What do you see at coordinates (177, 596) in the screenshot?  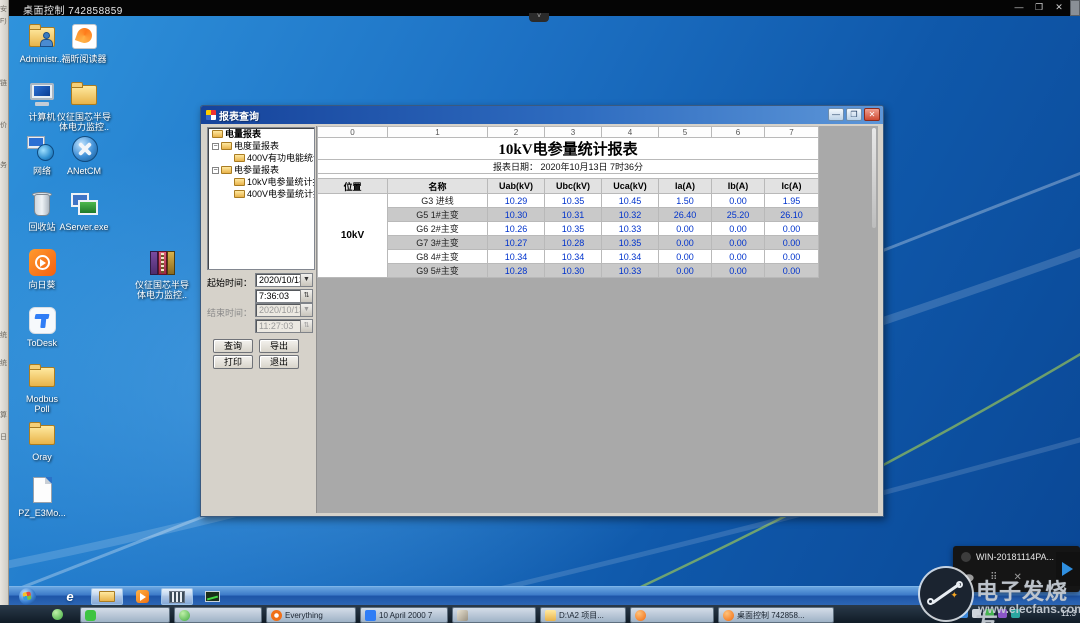 I see `taskbar-report-app-button` at bounding box center [177, 596].